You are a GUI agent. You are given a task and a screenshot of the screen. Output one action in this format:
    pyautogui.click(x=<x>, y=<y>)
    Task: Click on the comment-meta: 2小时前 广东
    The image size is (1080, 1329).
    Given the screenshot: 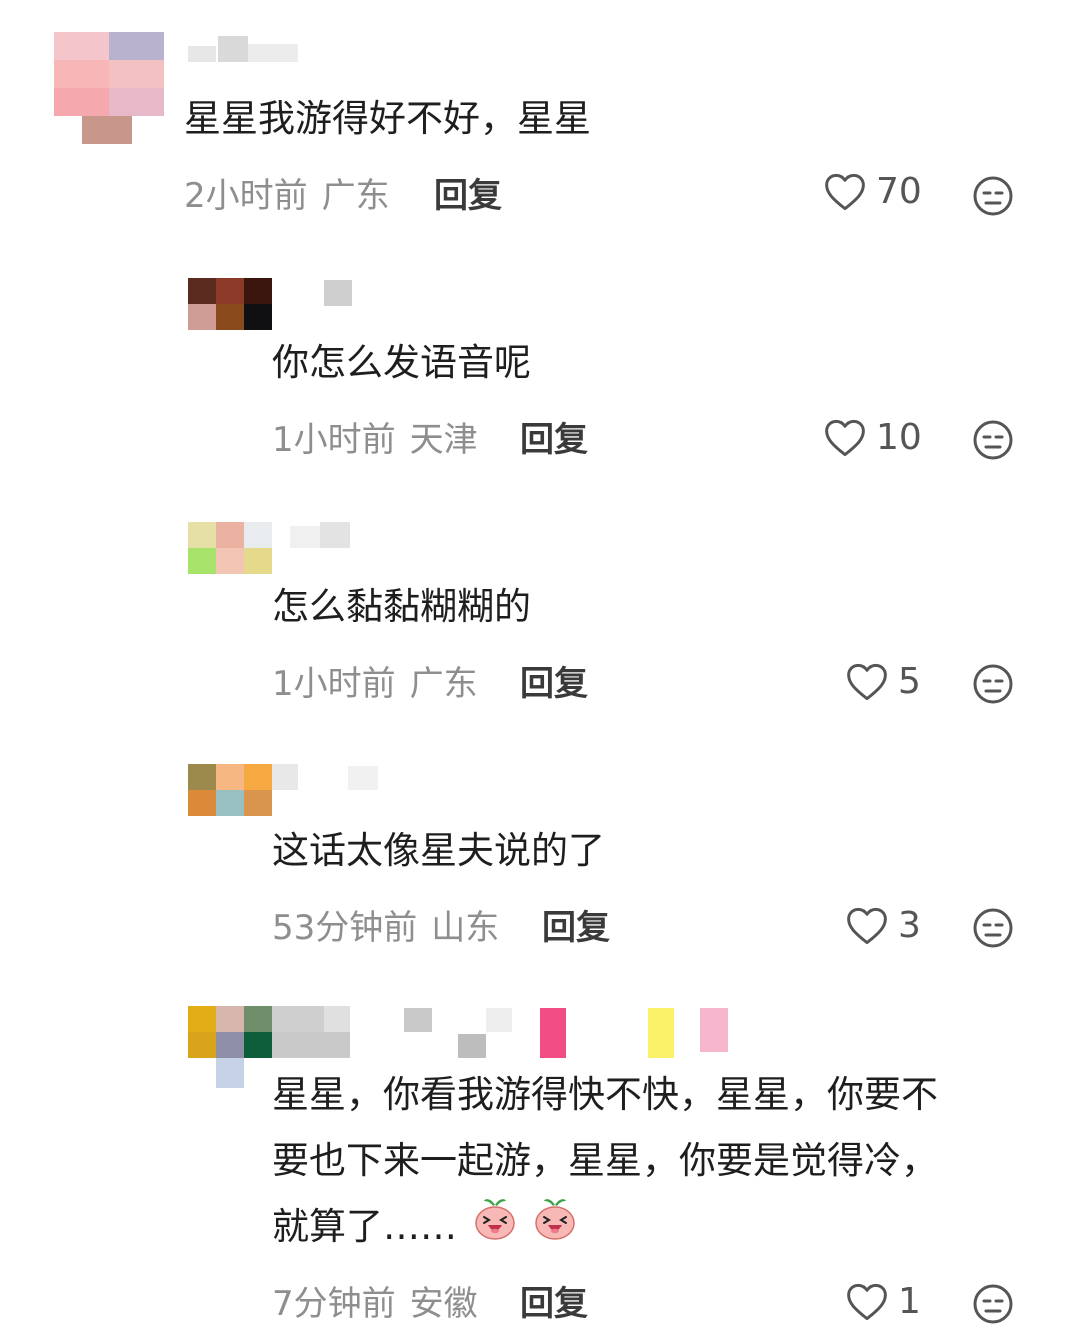 What is the action you would take?
    pyautogui.click(x=287, y=196)
    